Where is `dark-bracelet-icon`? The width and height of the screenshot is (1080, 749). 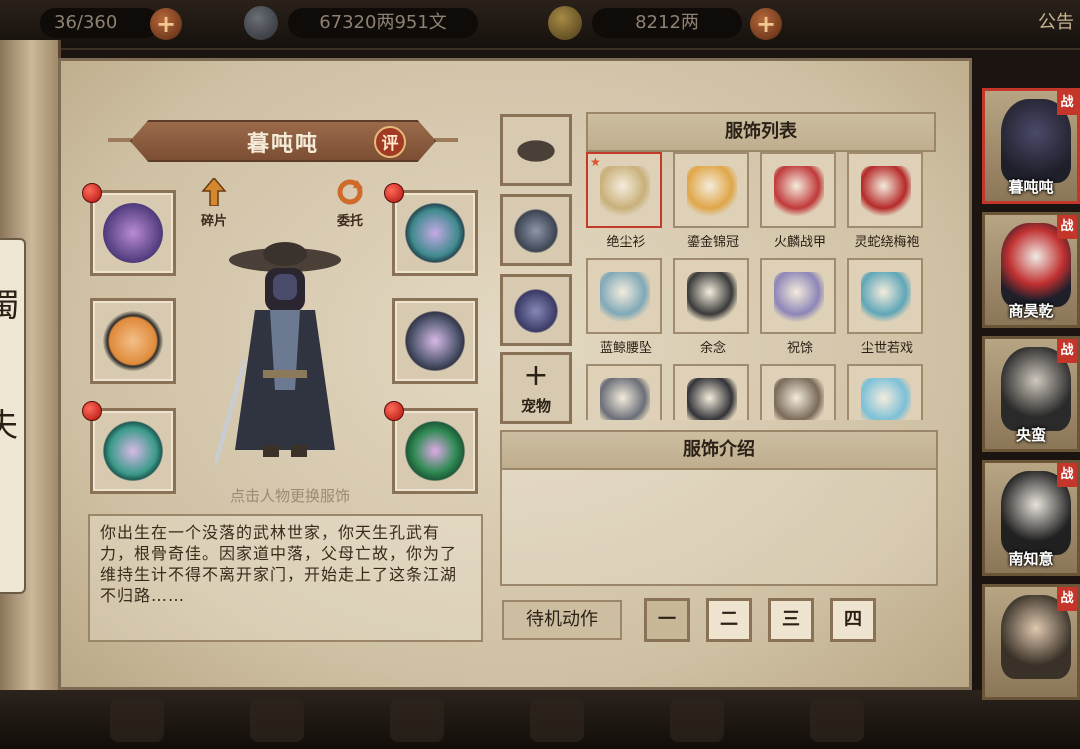 dark-bracelet-icon is located at coordinates (712, 399).